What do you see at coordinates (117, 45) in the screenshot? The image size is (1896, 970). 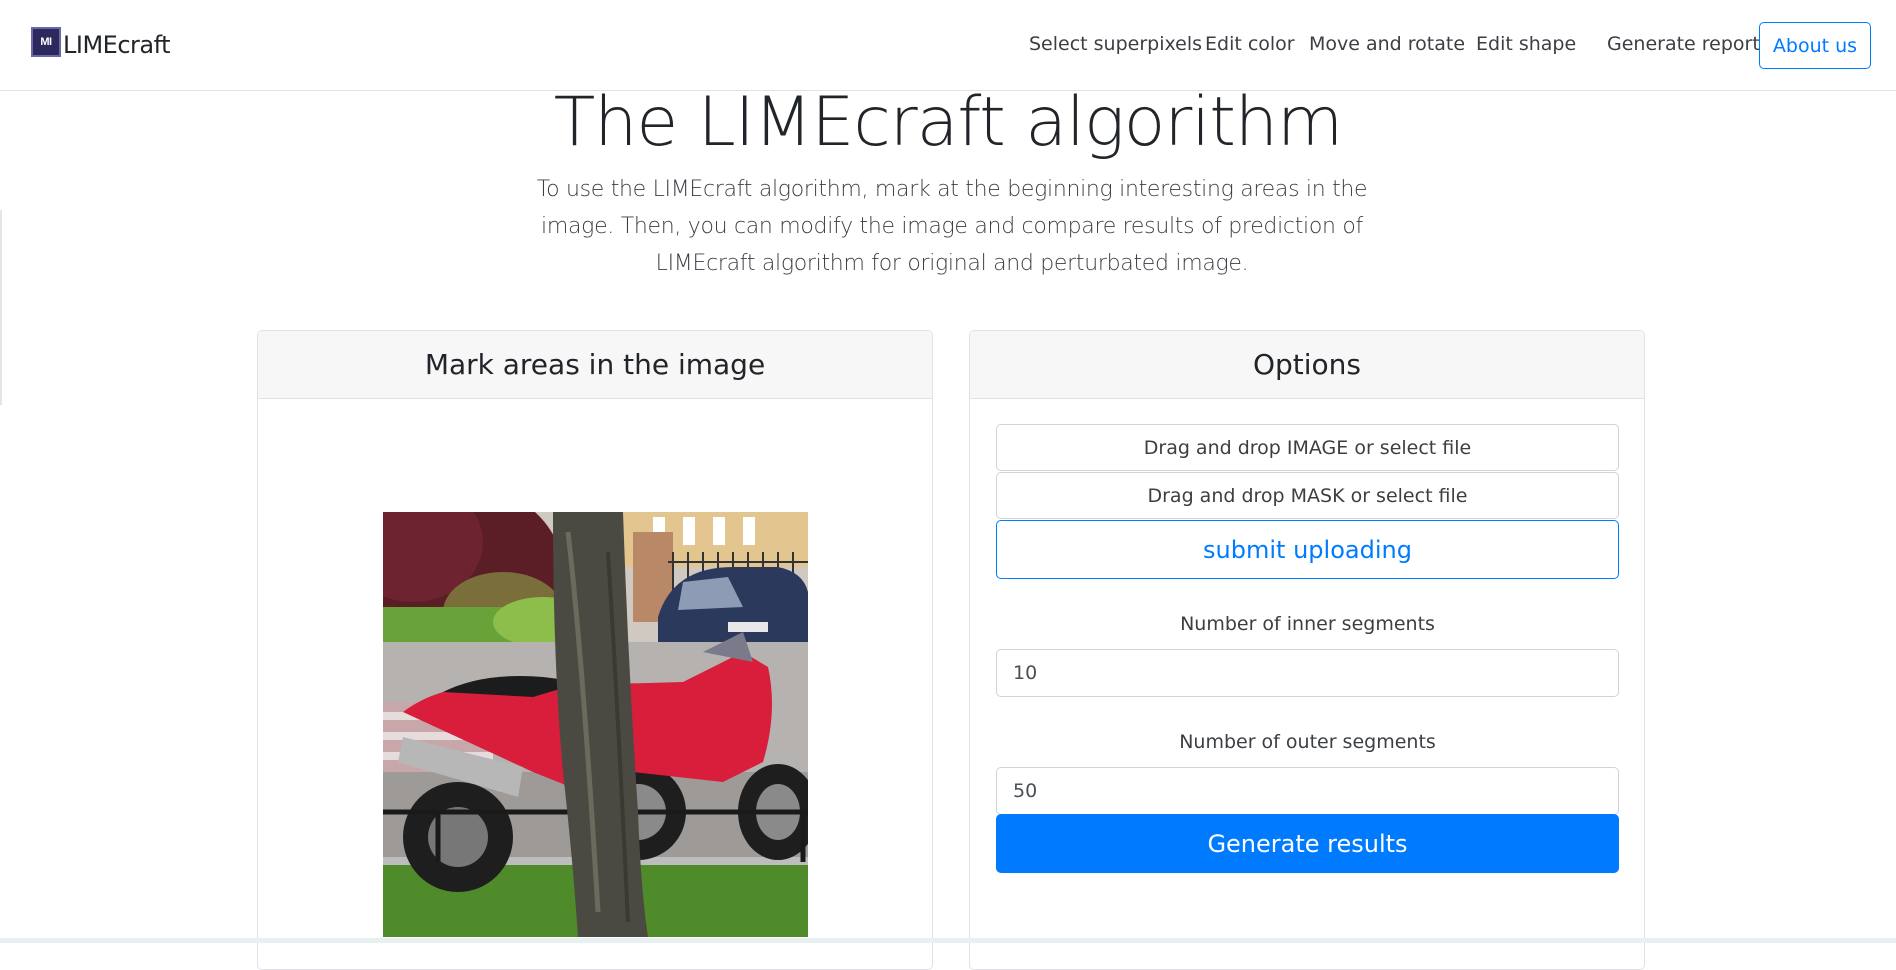 I see `brand-name: LIMEcraft` at bounding box center [117, 45].